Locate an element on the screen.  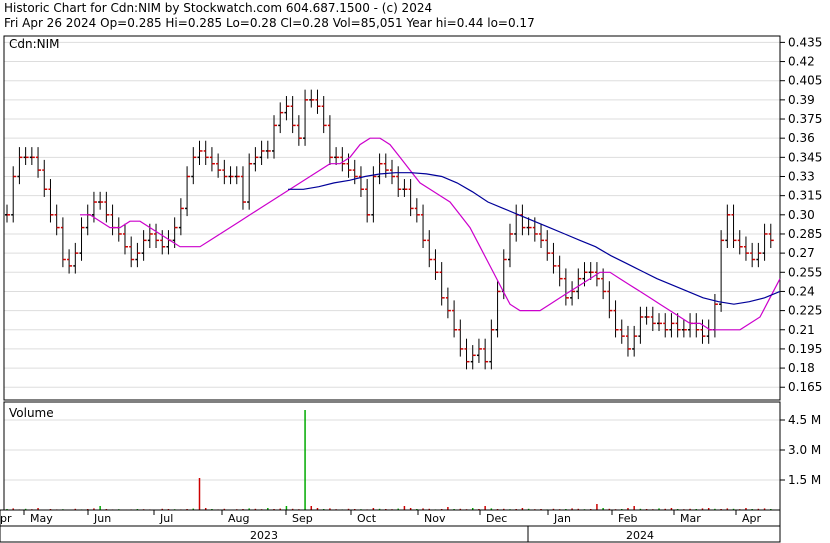
month-label: pr is located at coordinates (6, 518).